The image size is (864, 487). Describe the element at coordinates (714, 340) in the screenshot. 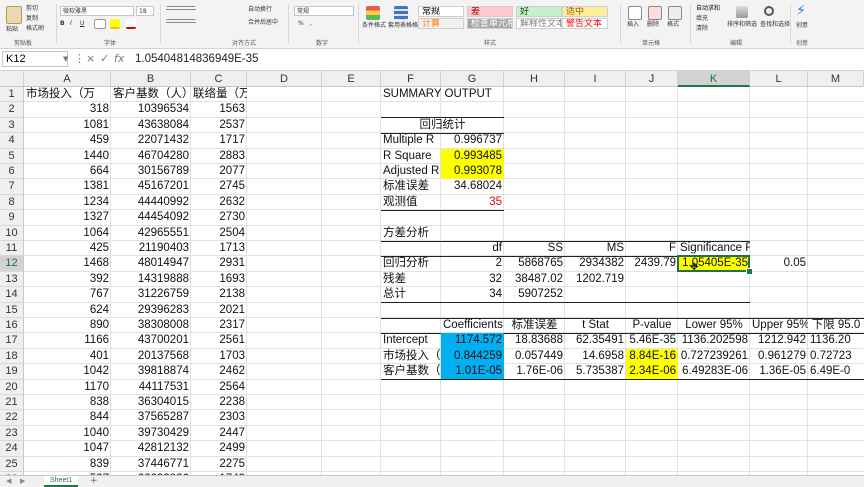

I see `coef-cell: 1136.202598` at that location.